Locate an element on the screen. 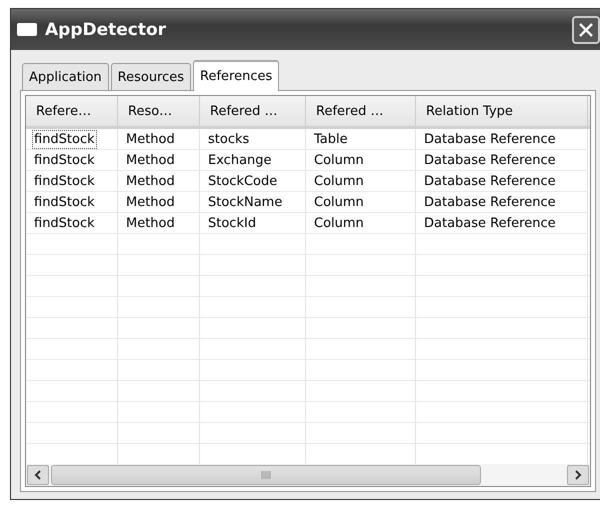  table-cell-text: Table is located at coordinates (331, 139).